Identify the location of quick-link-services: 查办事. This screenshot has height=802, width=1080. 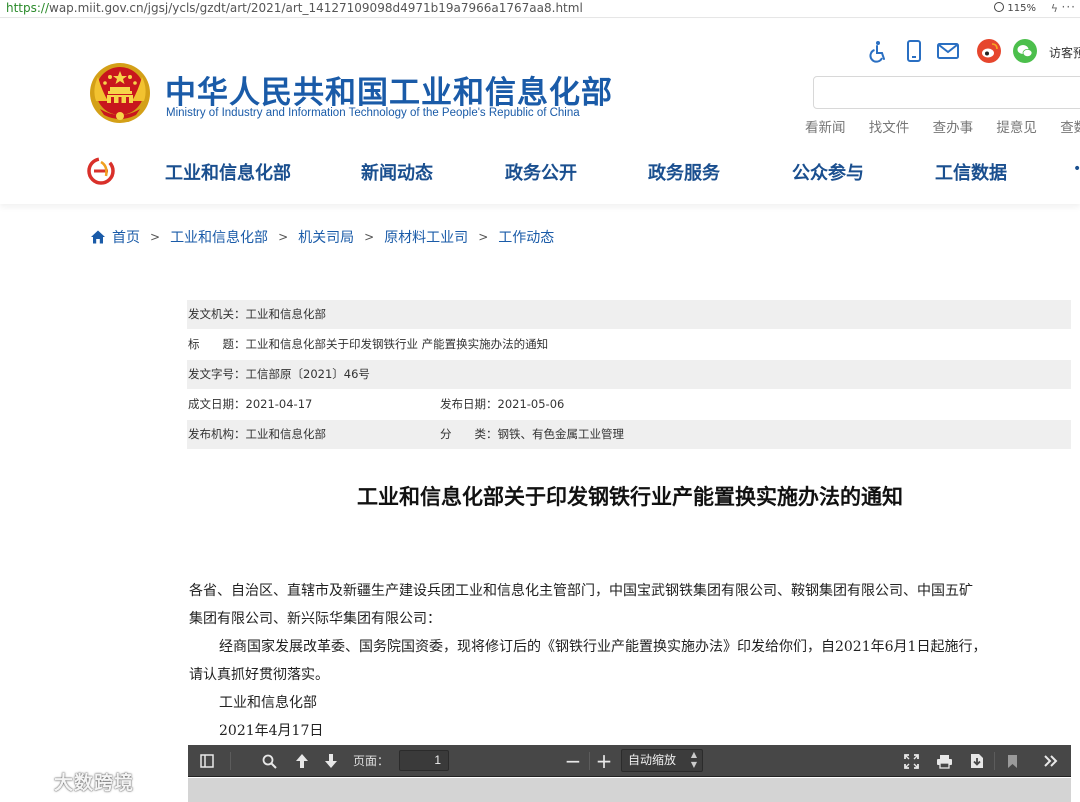
(953, 126).